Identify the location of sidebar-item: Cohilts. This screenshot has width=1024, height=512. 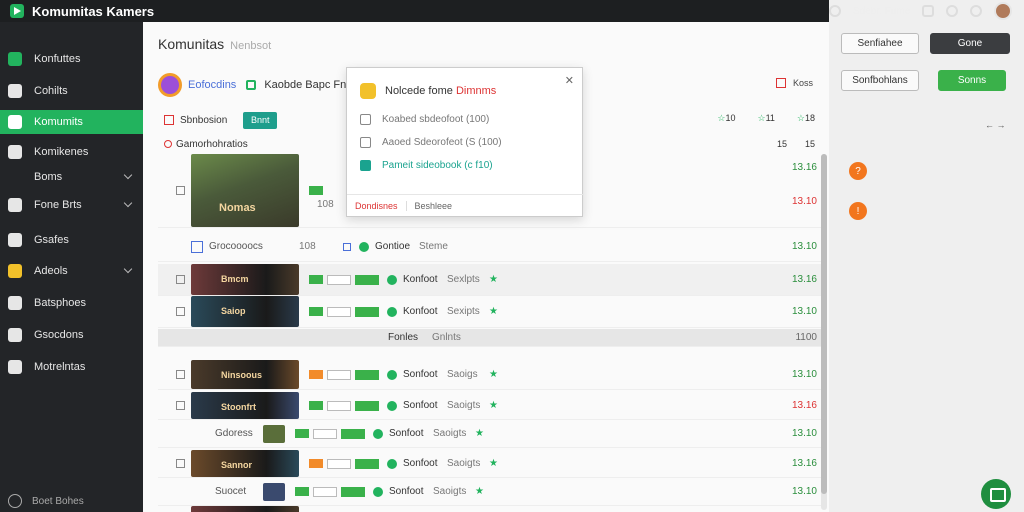
(71, 91).